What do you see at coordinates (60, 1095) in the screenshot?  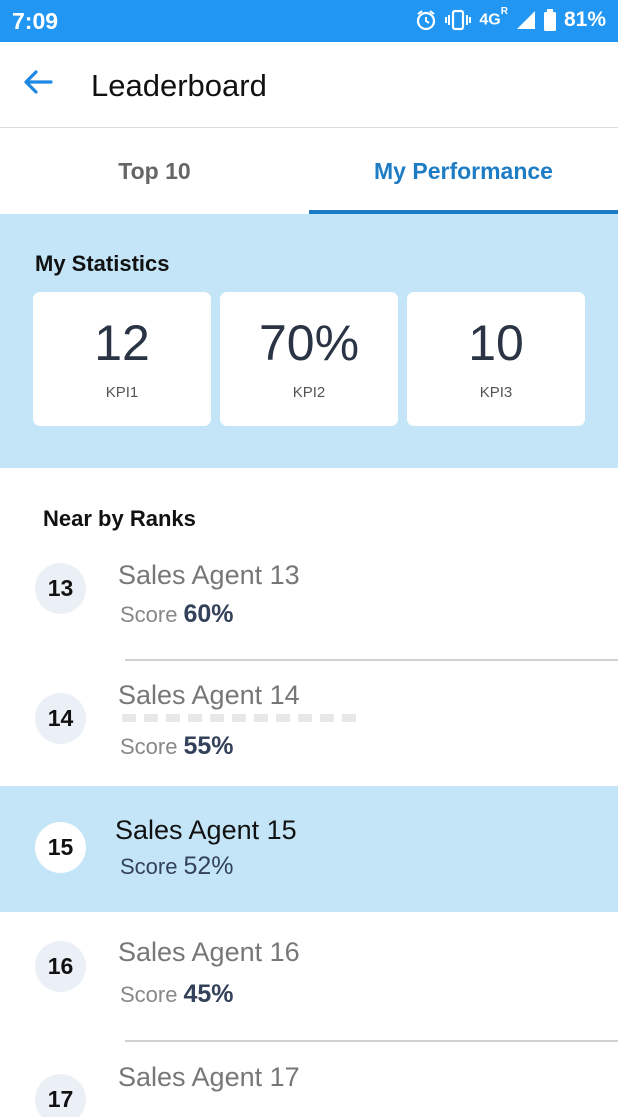 I see `rank-badge: 17` at bounding box center [60, 1095].